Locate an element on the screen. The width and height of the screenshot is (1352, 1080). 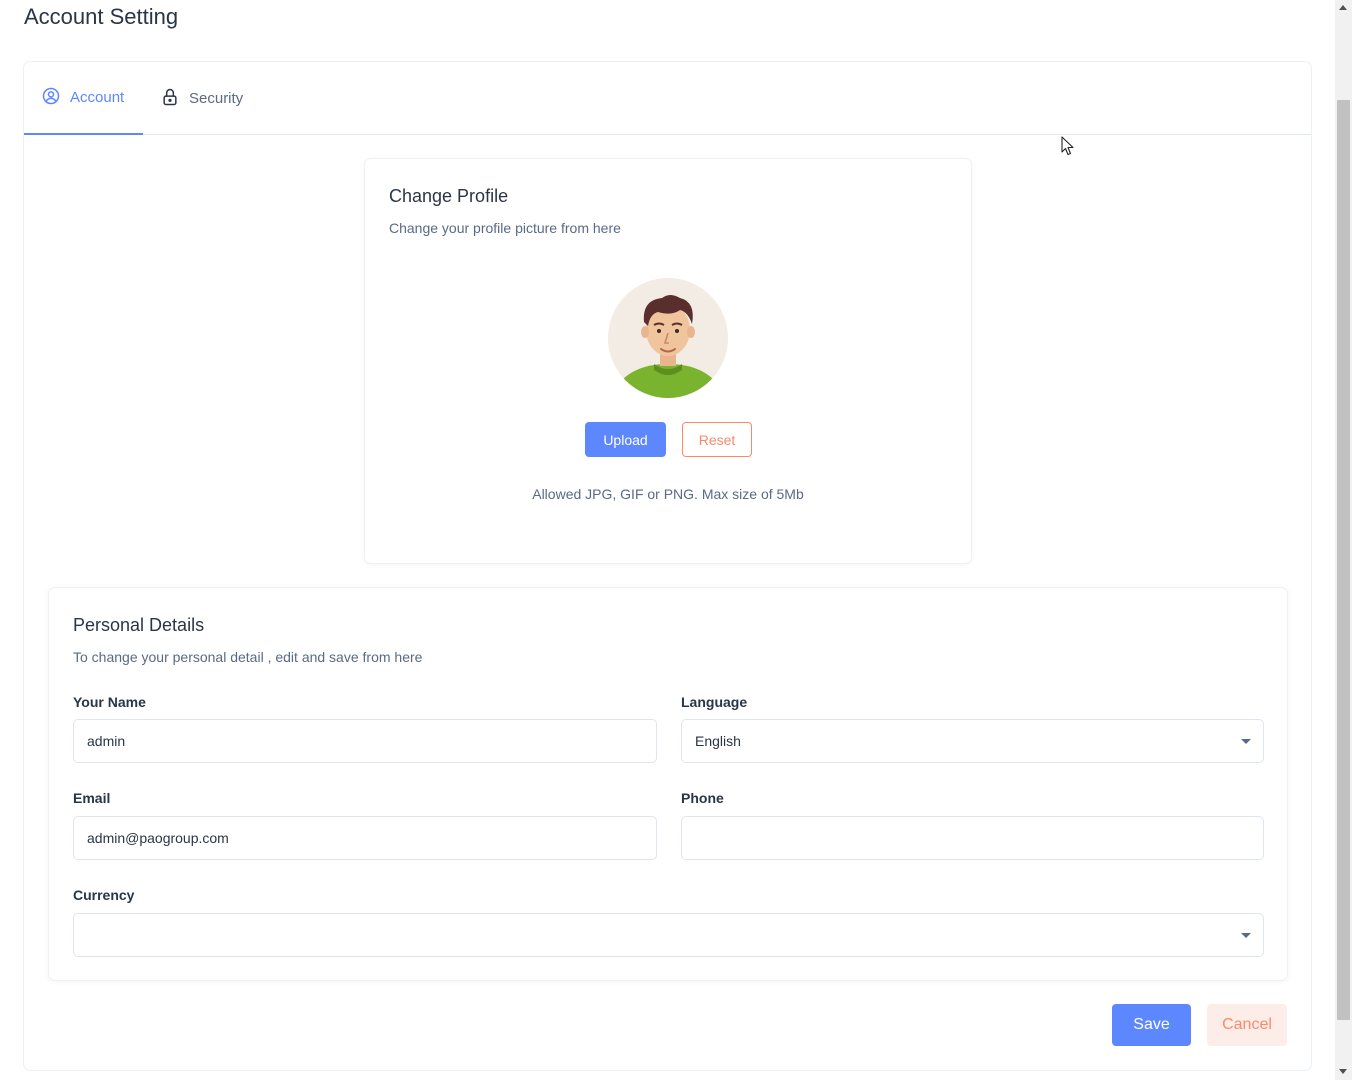
save-button: Save is located at coordinates (1151, 1025).